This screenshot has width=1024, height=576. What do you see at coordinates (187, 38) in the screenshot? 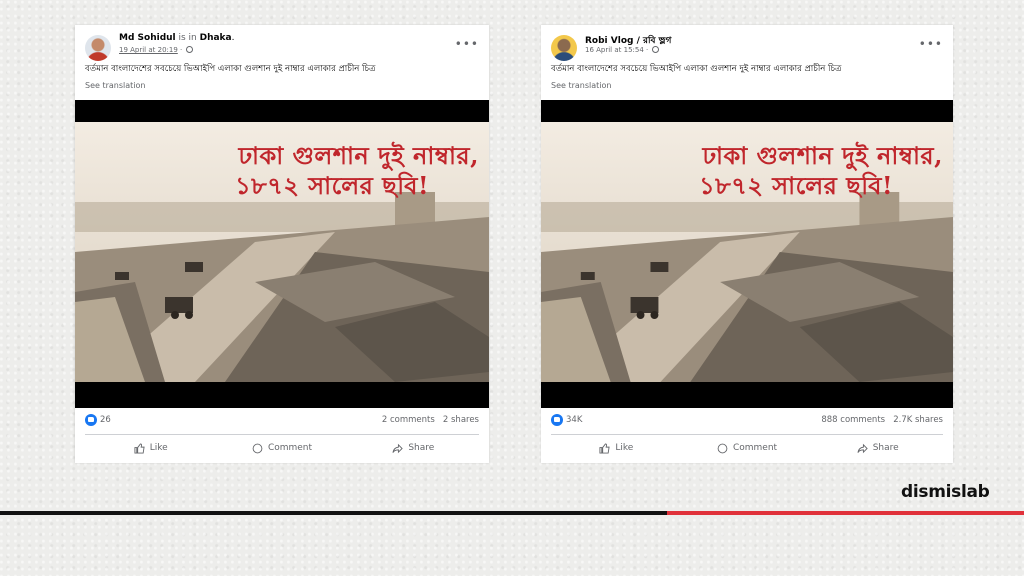
I see `author-suffix: is in` at bounding box center [187, 38].